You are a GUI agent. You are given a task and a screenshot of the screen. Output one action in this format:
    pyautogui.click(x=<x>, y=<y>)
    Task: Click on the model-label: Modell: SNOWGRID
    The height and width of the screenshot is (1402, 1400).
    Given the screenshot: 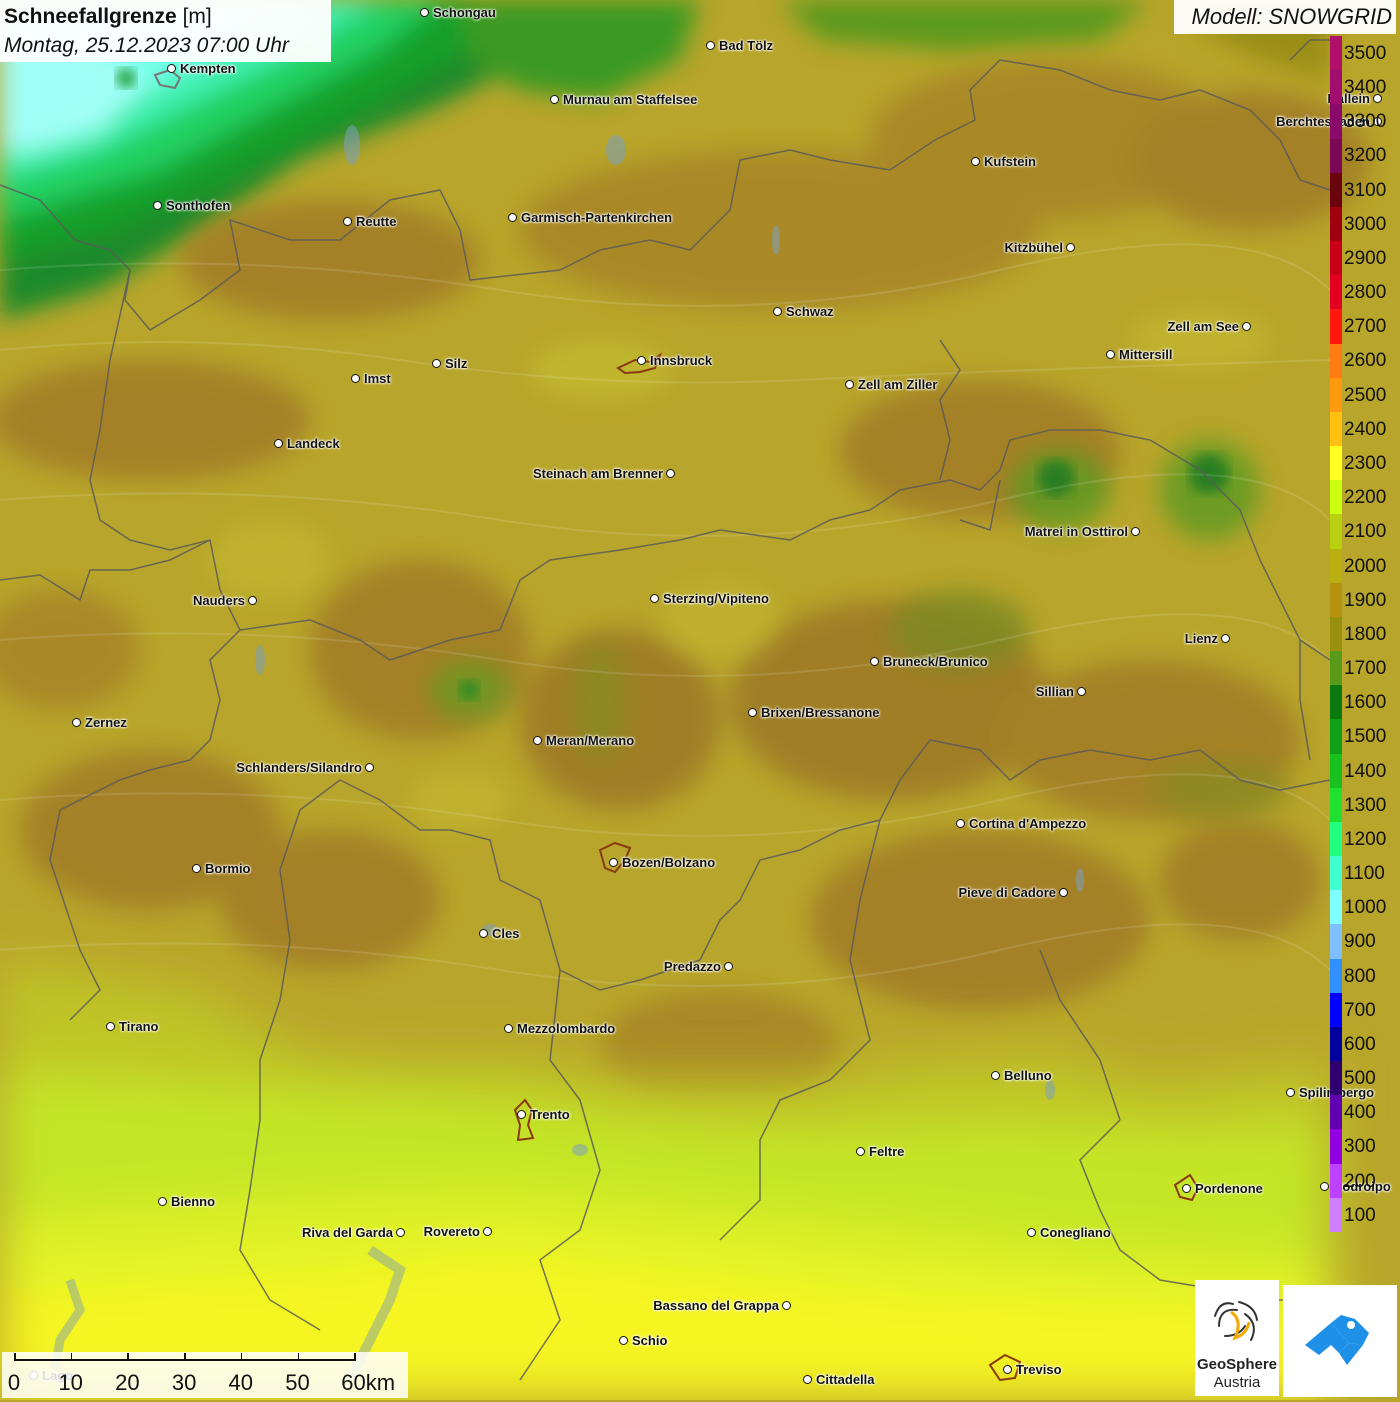 What is the action you would take?
    pyautogui.click(x=1285, y=17)
    